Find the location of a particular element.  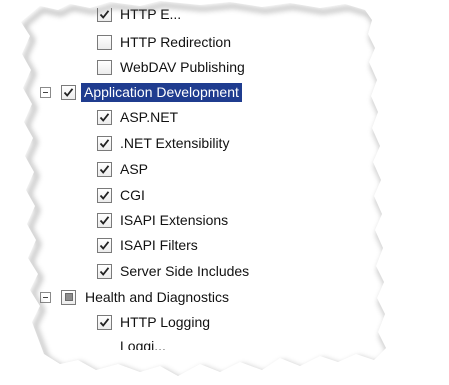

tree-item-server-side-includes: Server Side Includes is located at coordinates (173, 271).